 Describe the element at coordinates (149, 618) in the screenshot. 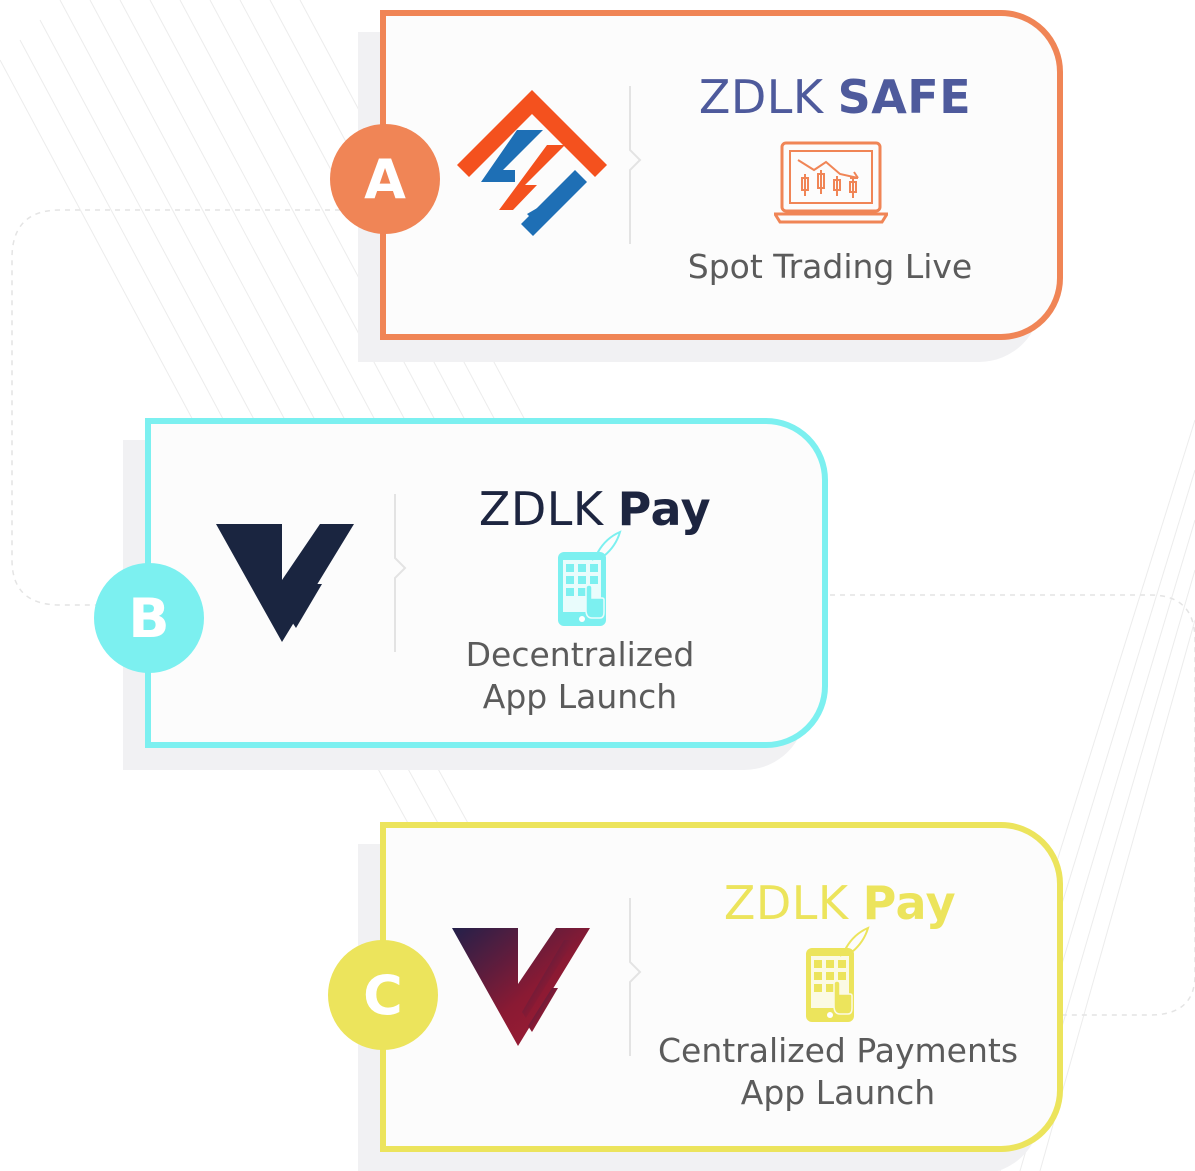

I see `step-badge-b: B` at that location.